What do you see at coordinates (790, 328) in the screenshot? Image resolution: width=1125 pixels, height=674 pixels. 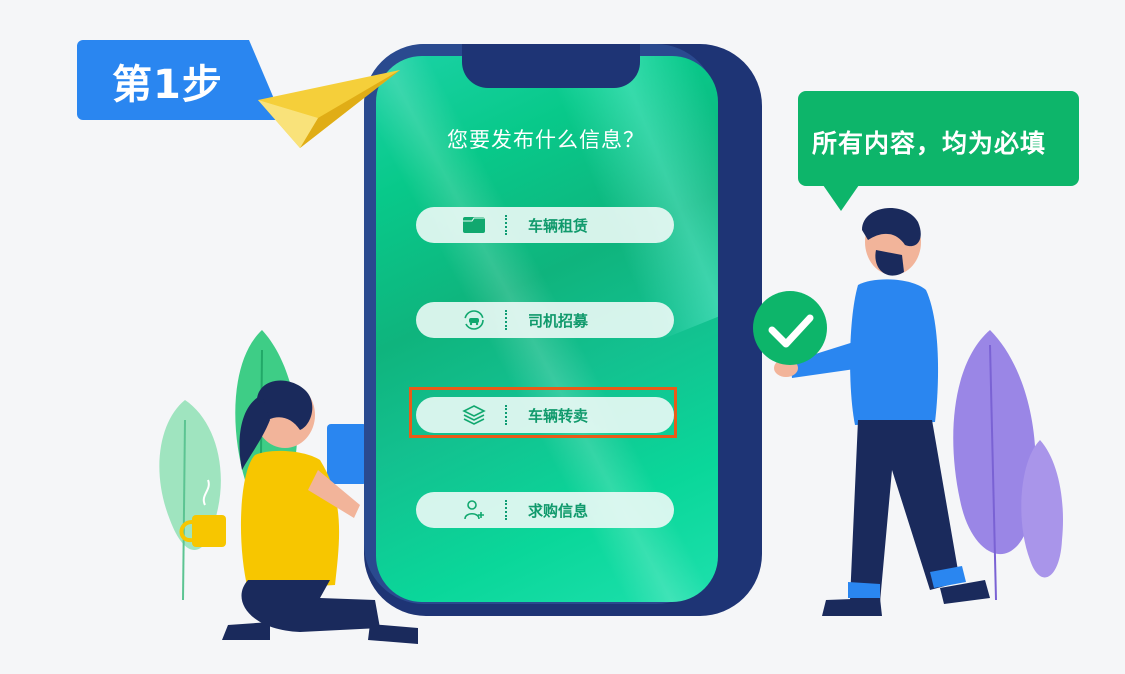 I see `check-circle-icon` at bounding box center [790, 328].